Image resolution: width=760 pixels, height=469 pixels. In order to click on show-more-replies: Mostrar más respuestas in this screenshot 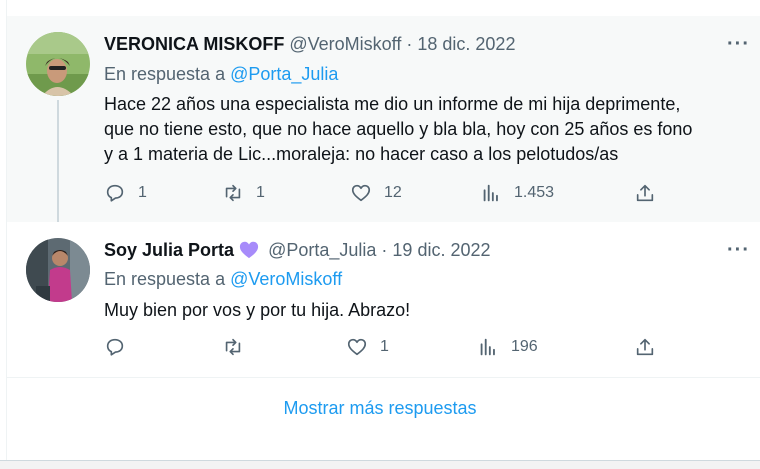, I will do `click(380, 409)`.